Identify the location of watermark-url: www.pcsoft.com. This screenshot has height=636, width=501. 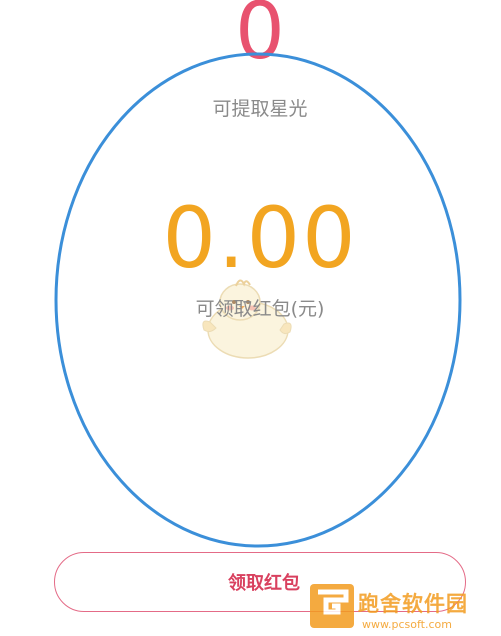
(407, 624).